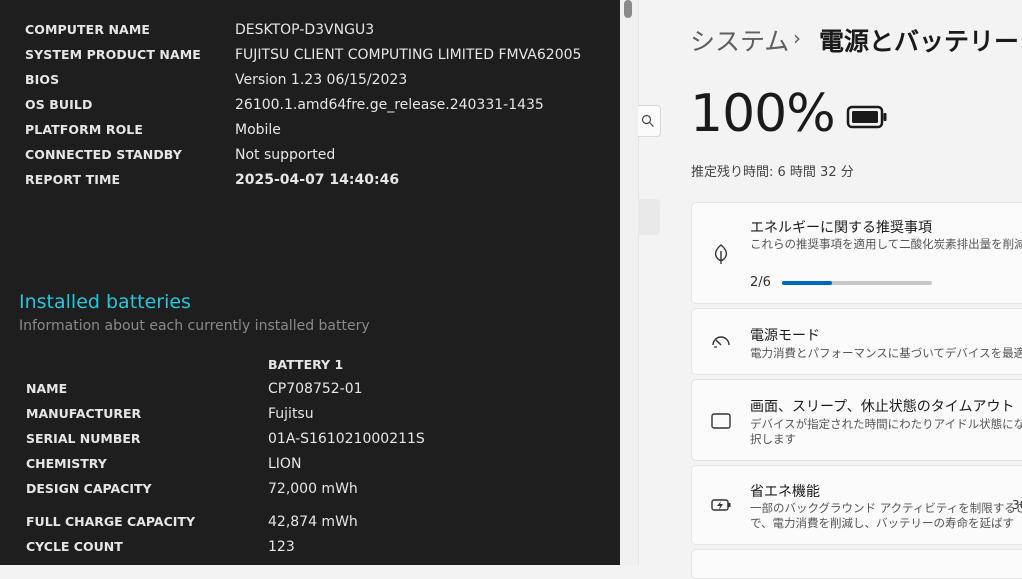  I want to click on search-icon, so click(647, 120).